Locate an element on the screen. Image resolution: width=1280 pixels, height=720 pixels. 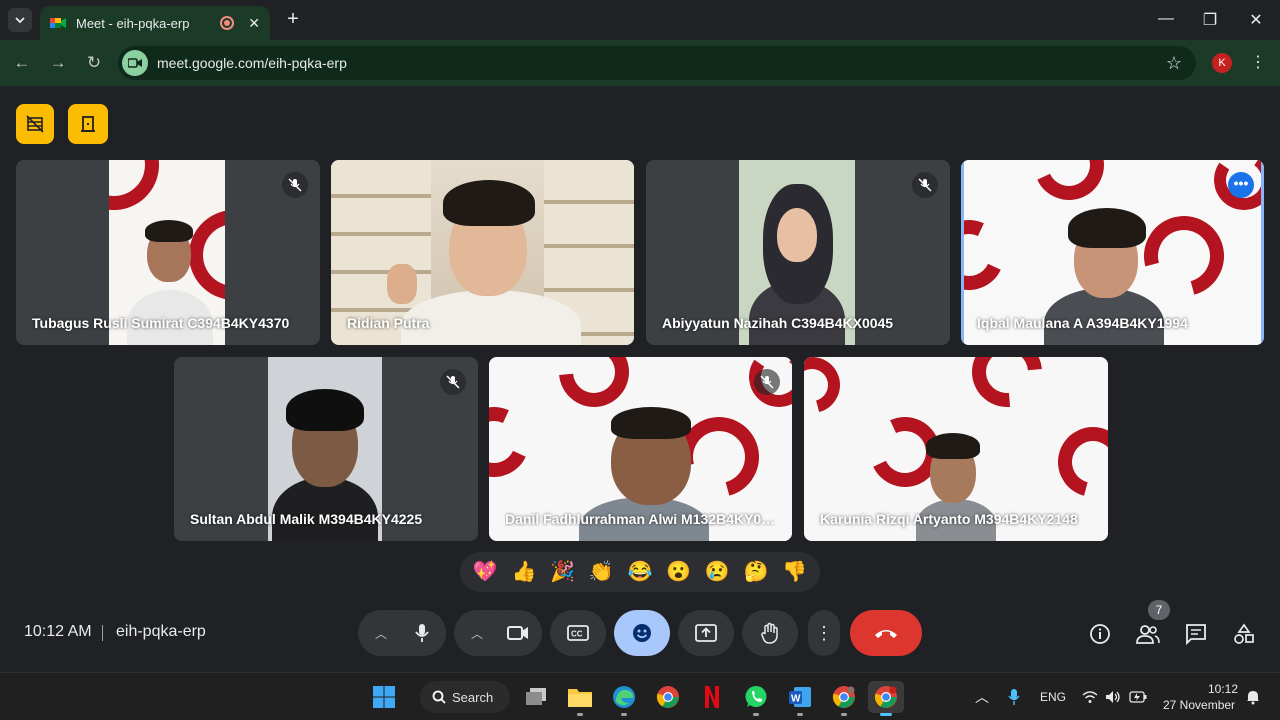
taskbar-date: 27 November is located at coordinates (1199, 705).